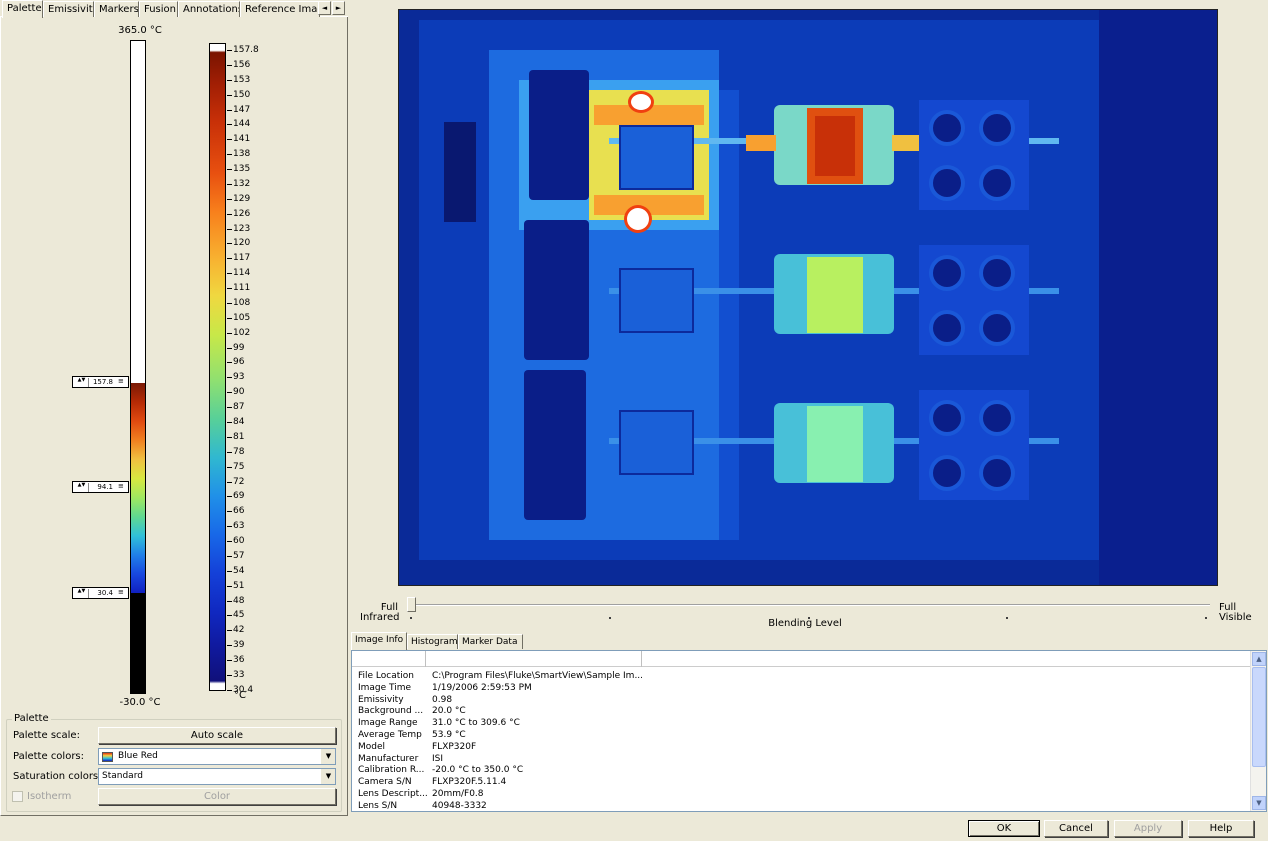 This screenshot has height=841, width=1268. Describe the element at coordinates (411, 604) in the screenshot. I see `blending-slider-thumb` at that location.